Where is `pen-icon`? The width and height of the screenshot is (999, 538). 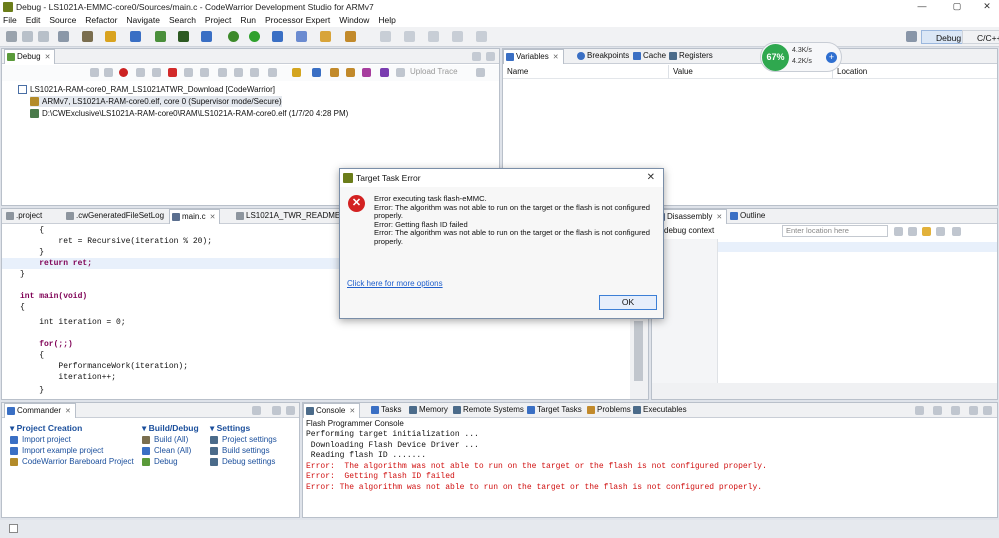 pen-icon is located at coordinates (385, 36).